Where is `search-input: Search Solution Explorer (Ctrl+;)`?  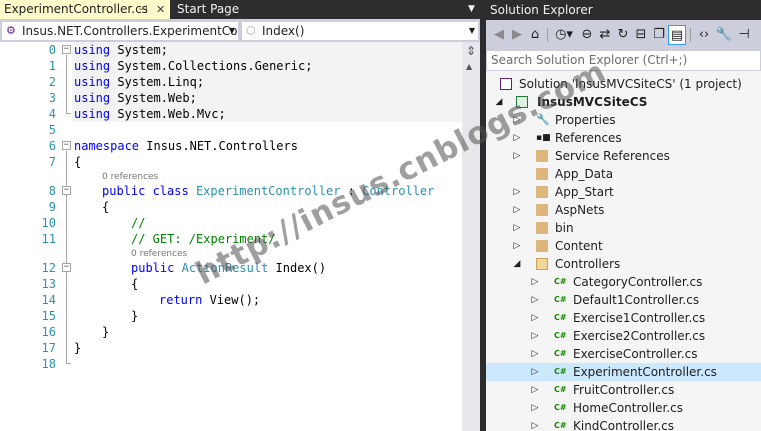
search-input: Search Solution Explorer (Ctrl+;) is located at coordinates (623, 60).